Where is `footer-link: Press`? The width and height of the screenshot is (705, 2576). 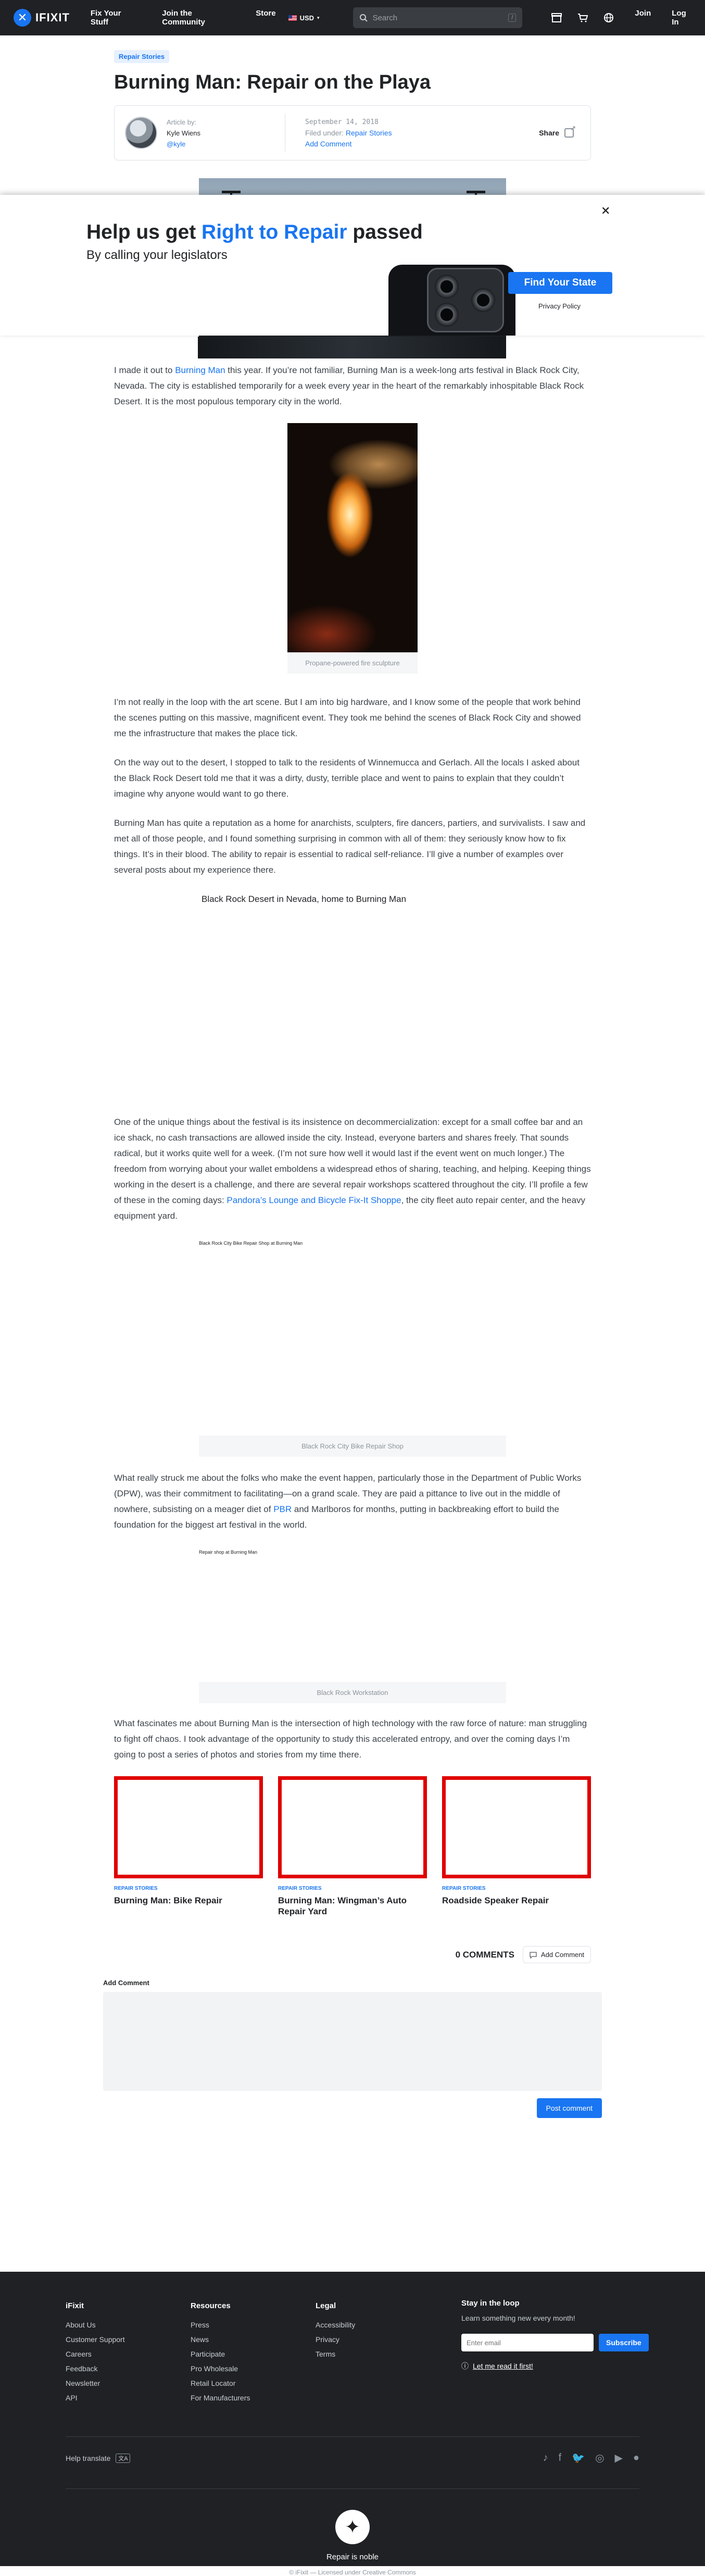
footer-link: Press is located at coordinates (254, 2325).